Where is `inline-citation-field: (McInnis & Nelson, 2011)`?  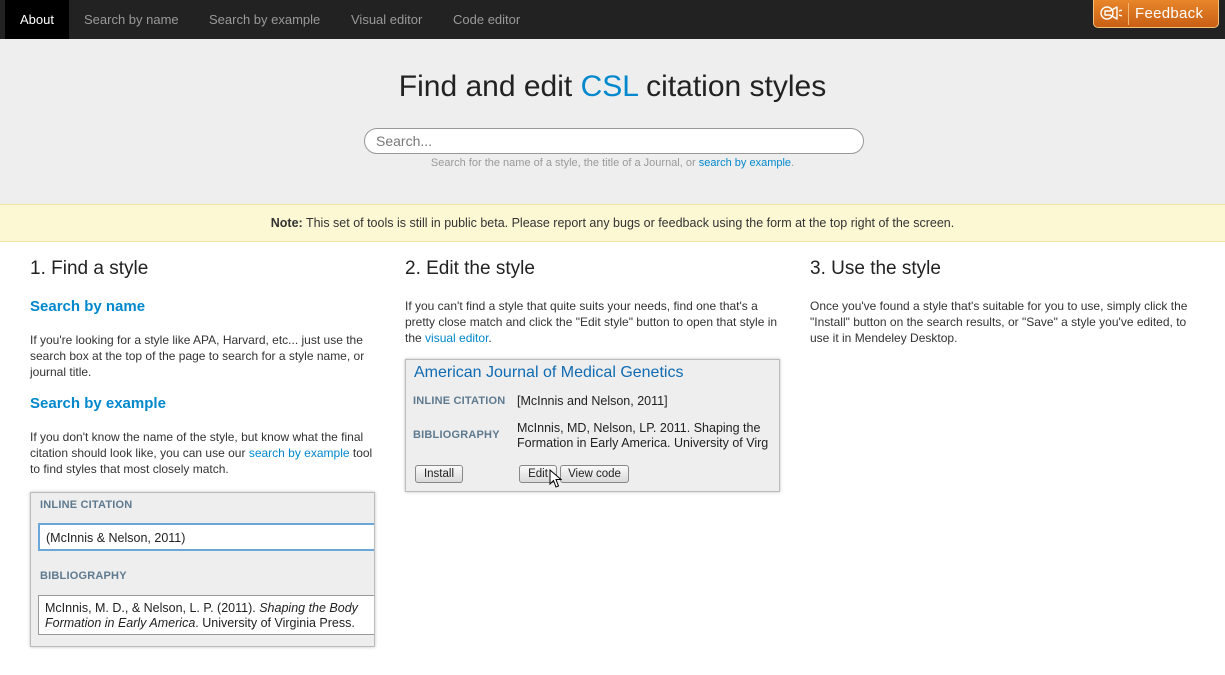
inline-citation-field: (McInnis & Nelson, 2011) is located at coordinates (206, 537).